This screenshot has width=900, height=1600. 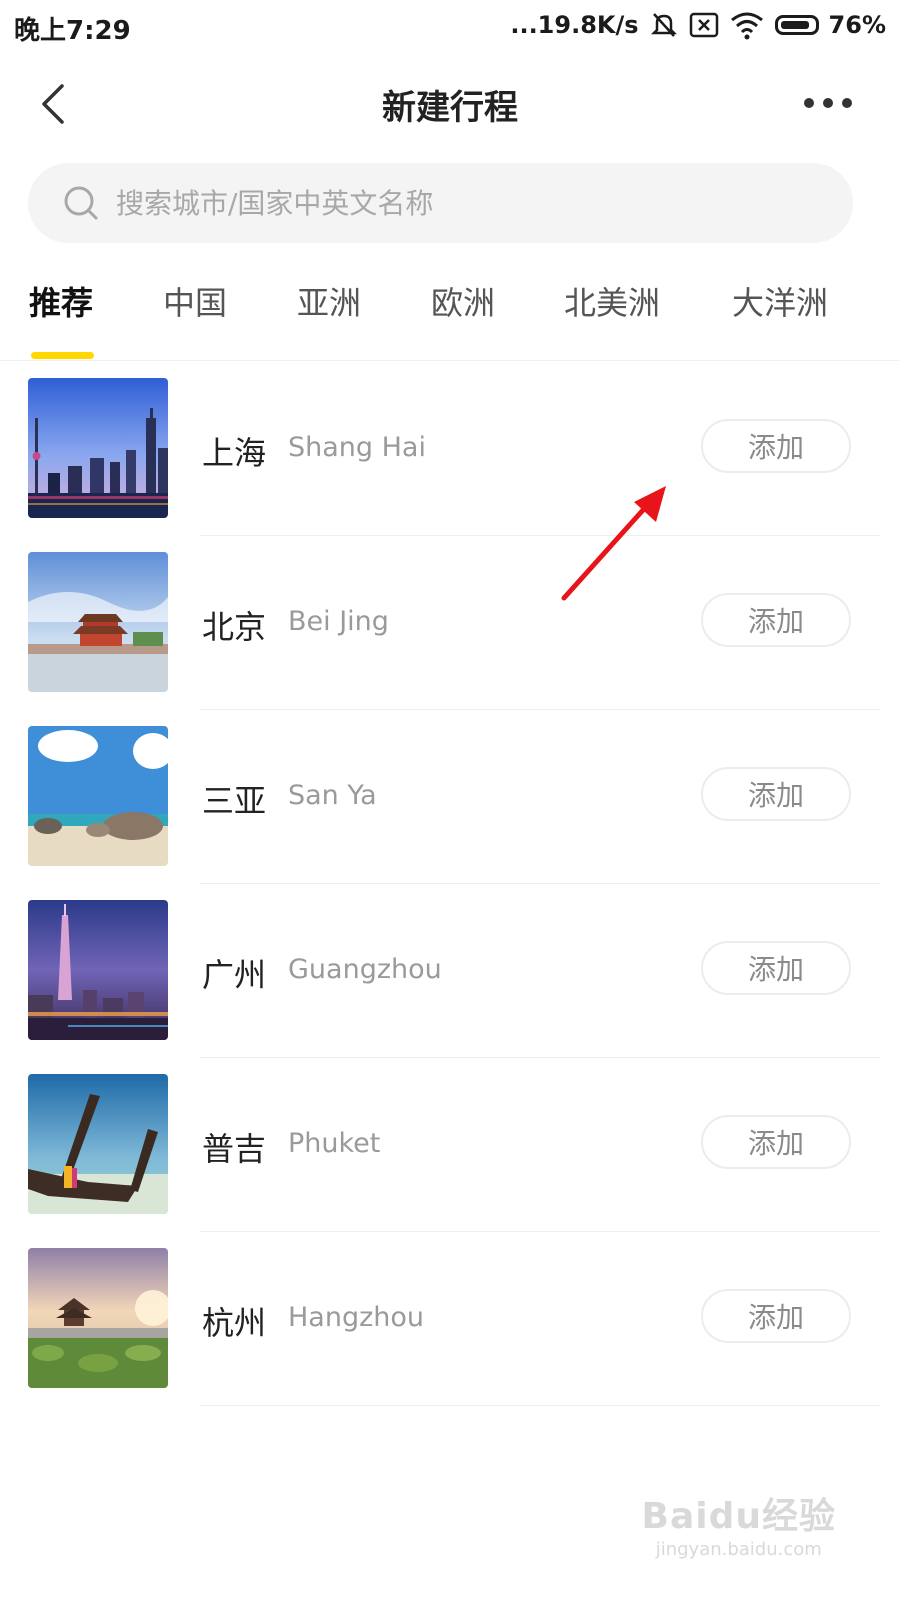 What do you see at coordinates (356, 1317) in the screenshot?
I see `city-name-en: Hangzhou` at bounding box center [356, 1317].